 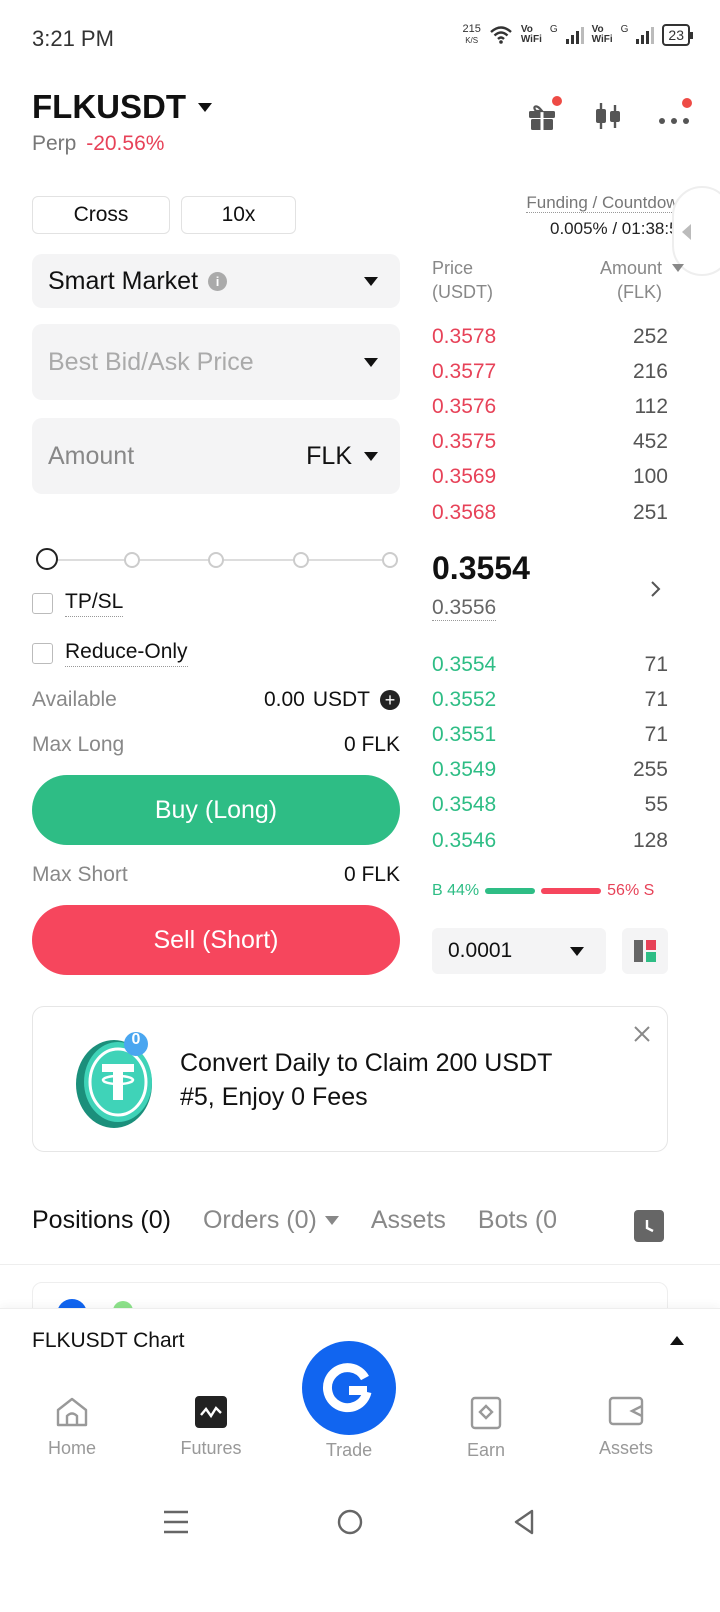 What do you see at coordinates (577, 34) in the screenshot?
I see `status-icons: 215 K/S Vo WiFi G Vo WiFi G 23` at bounding box center [577, 34].